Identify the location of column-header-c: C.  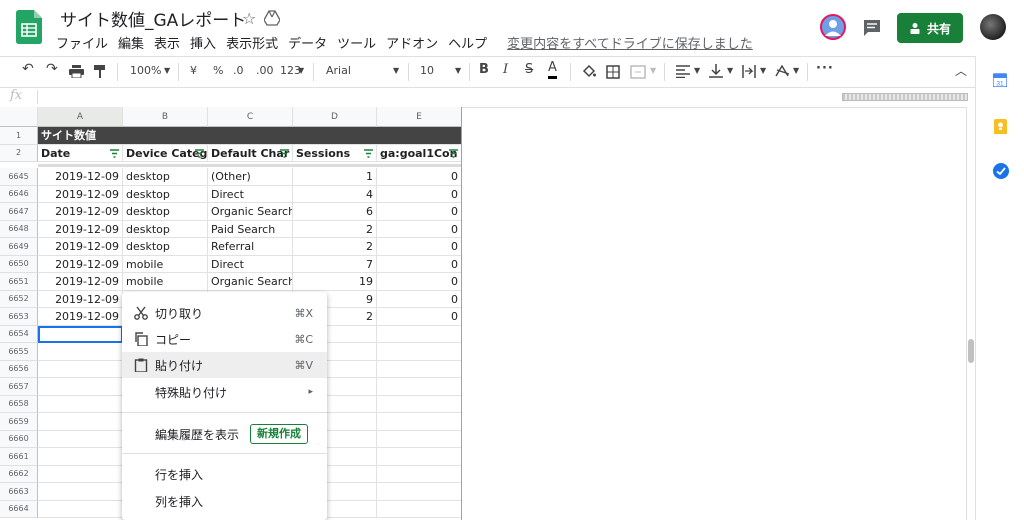
(250, 117).